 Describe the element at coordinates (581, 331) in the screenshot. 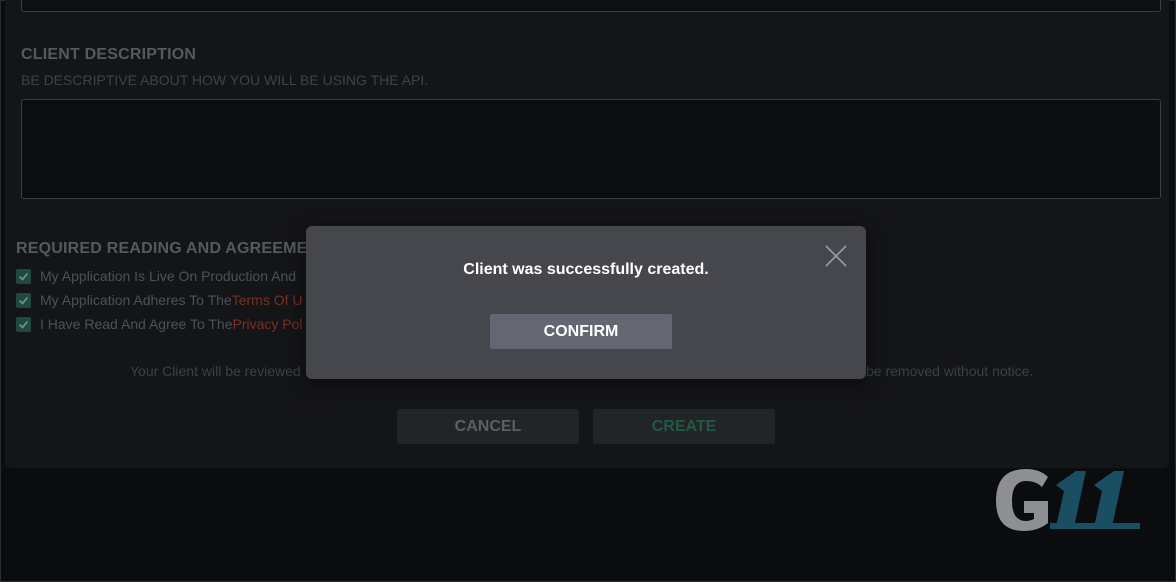

I see `confirm-button: CONFIRM` at that location.